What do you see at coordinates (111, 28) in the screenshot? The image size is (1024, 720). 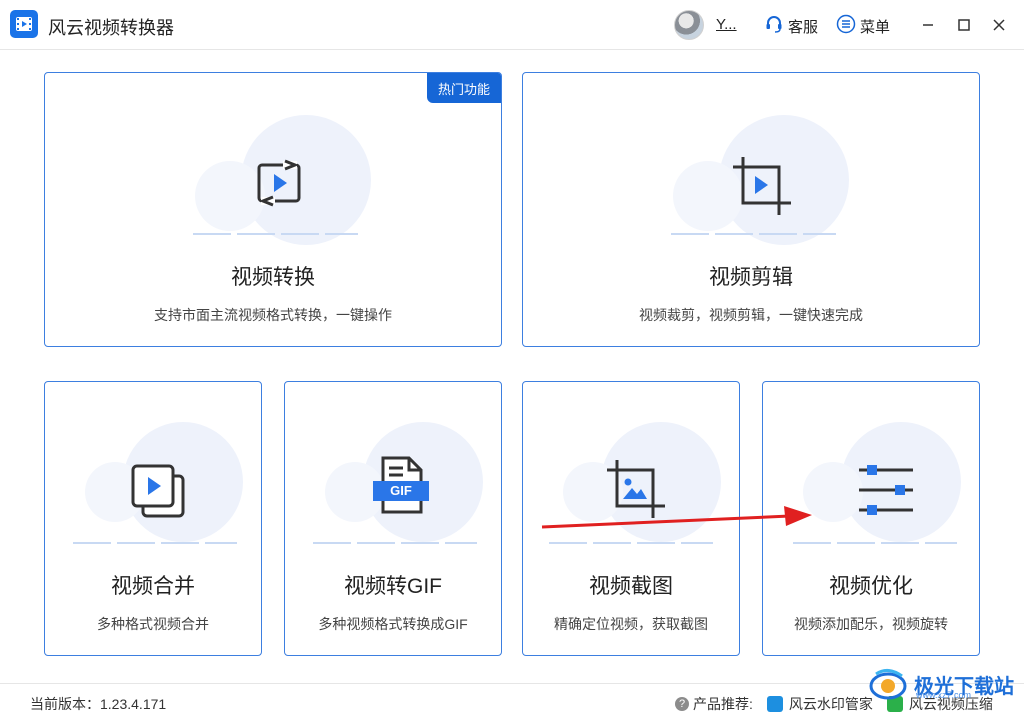 I see `app-title: 风云视频转换器` at bounding box center [111, 28].